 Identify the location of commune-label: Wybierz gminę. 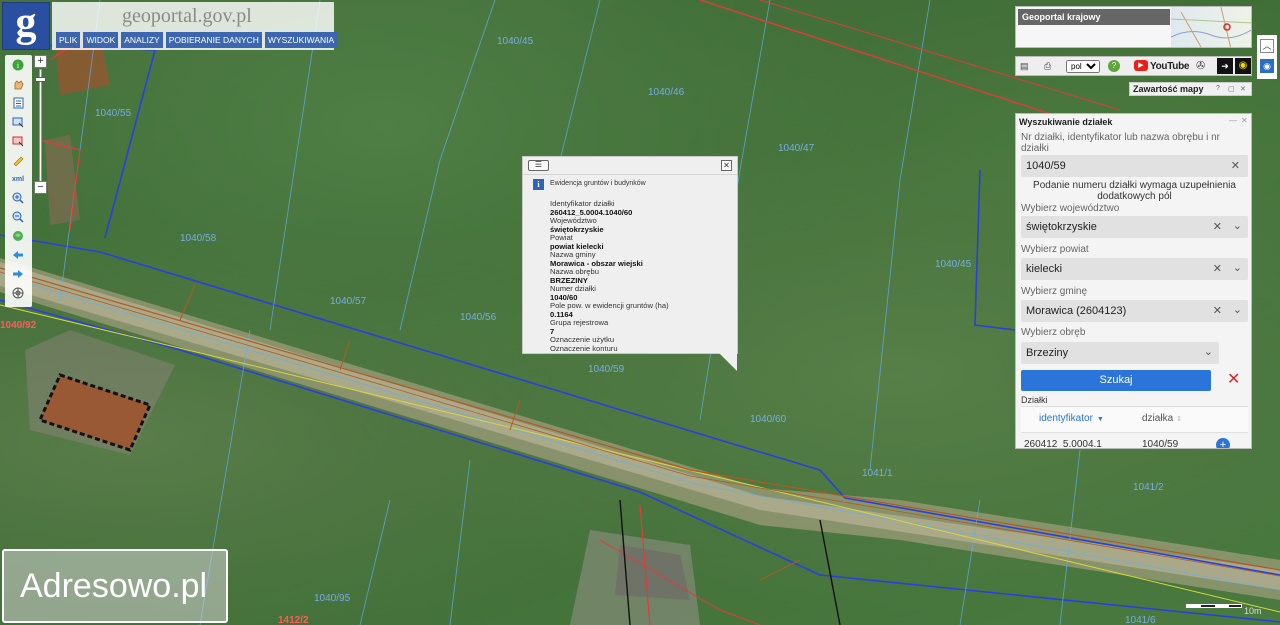
(1054, 291).